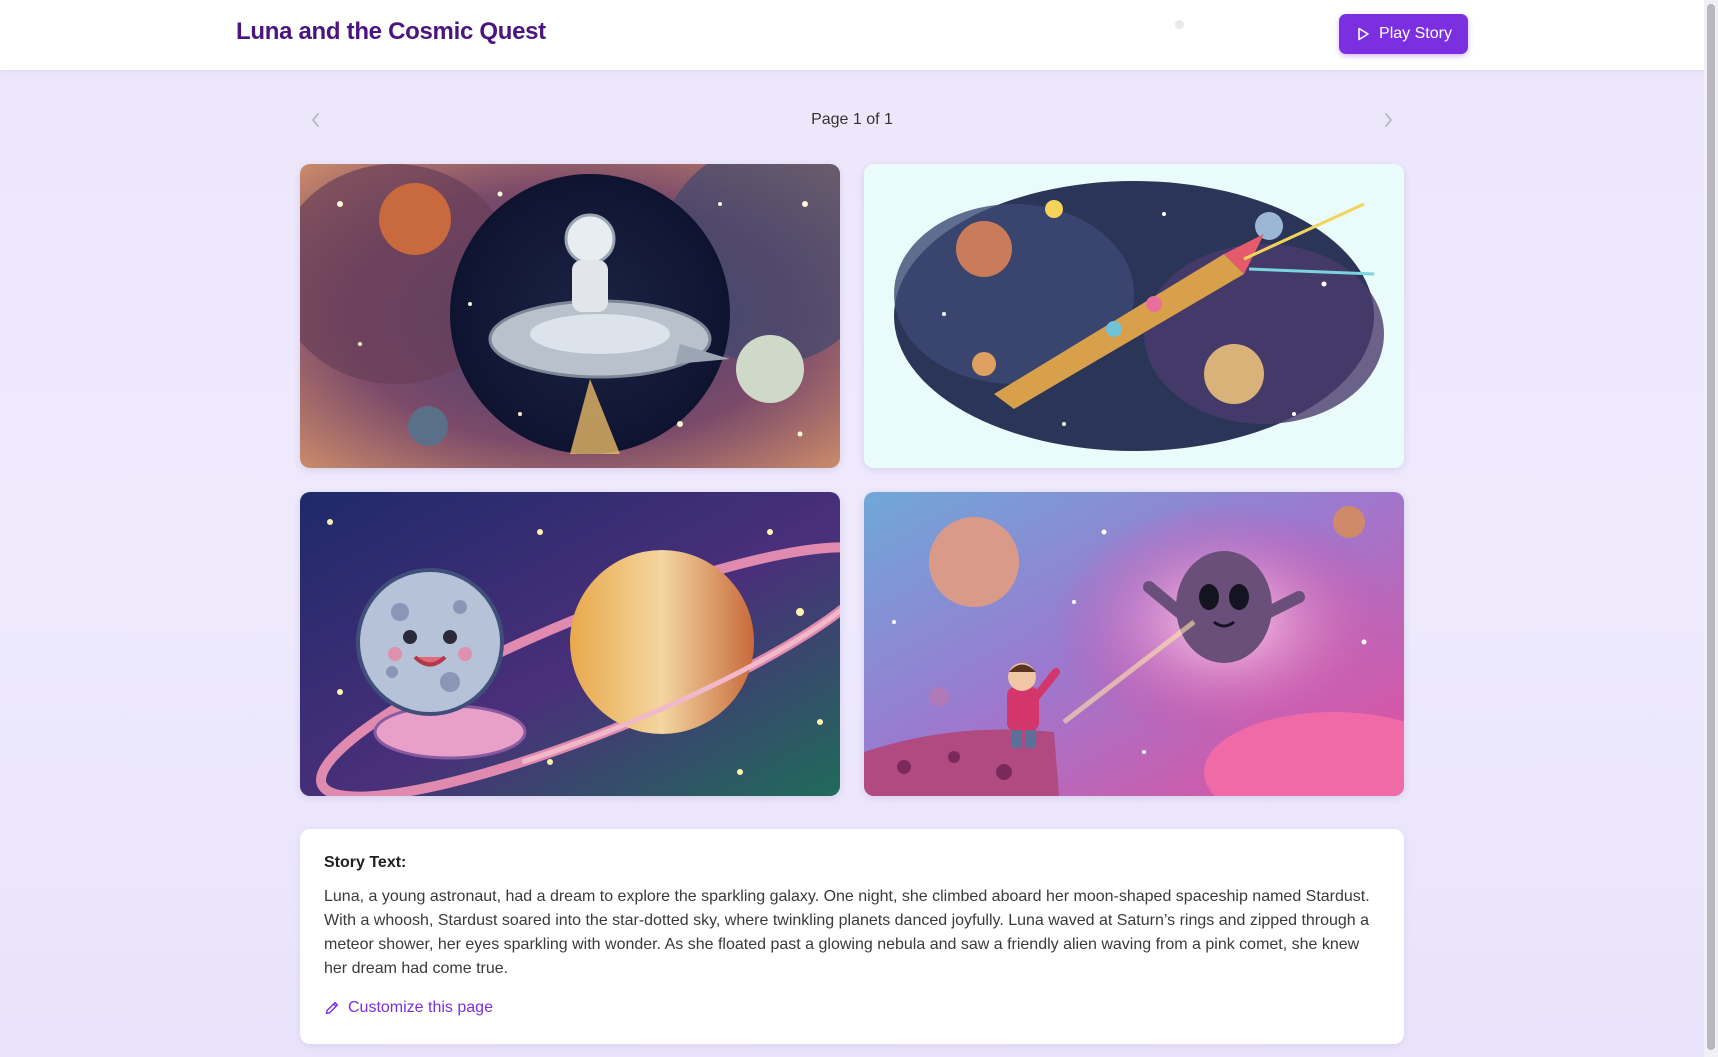  Describe the element at coordinates (420, 1007) in the screenshot. I see `customize-page-label: Customize this page` at that location.